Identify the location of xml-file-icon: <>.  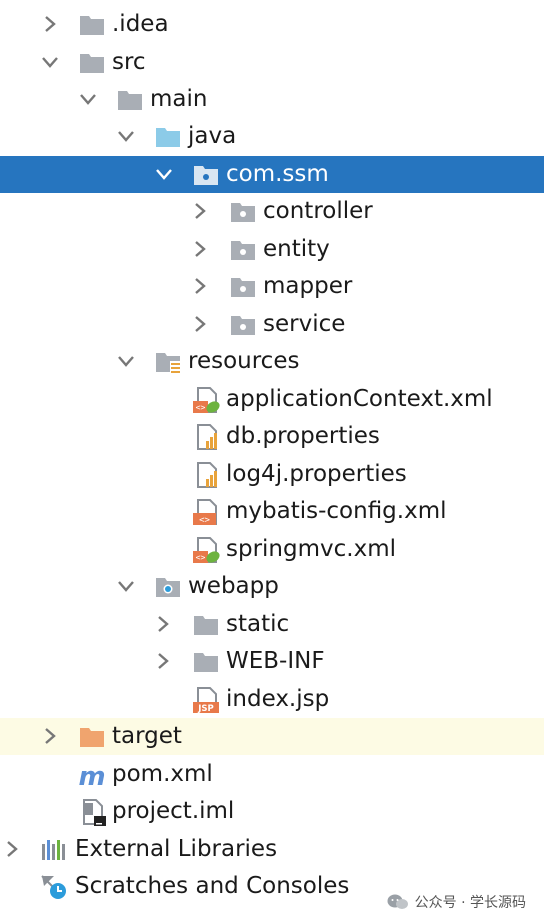
(205, 512).